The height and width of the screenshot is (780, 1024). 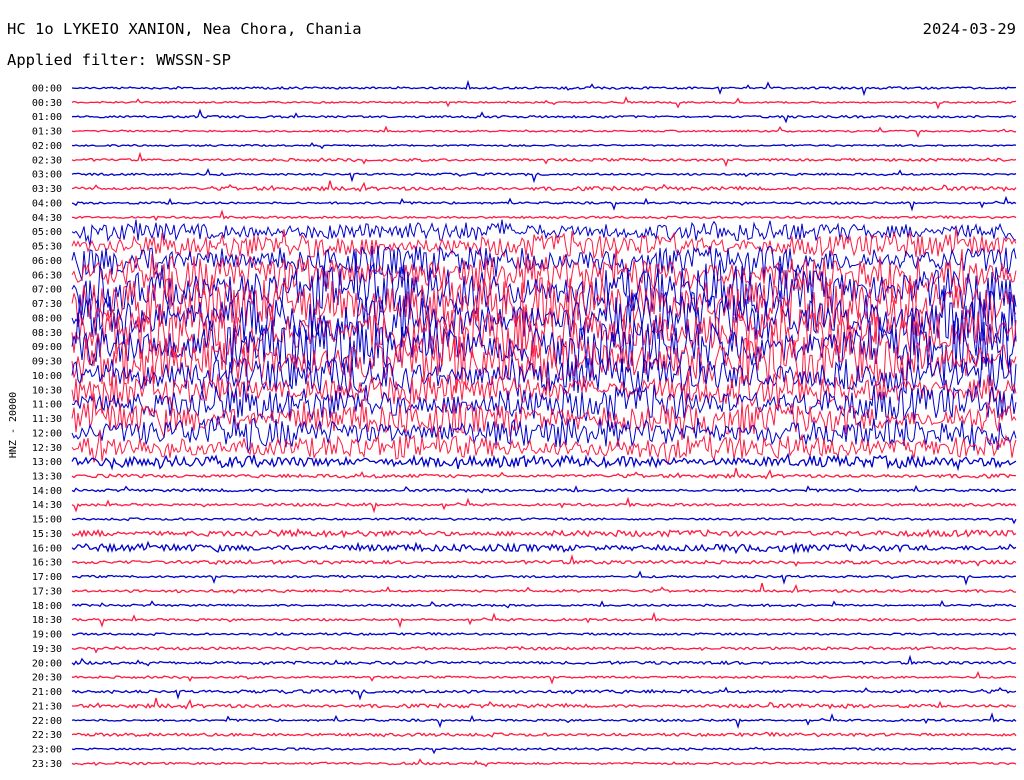 I want to click on time-label: 14:00, so click(x=47, y=491).